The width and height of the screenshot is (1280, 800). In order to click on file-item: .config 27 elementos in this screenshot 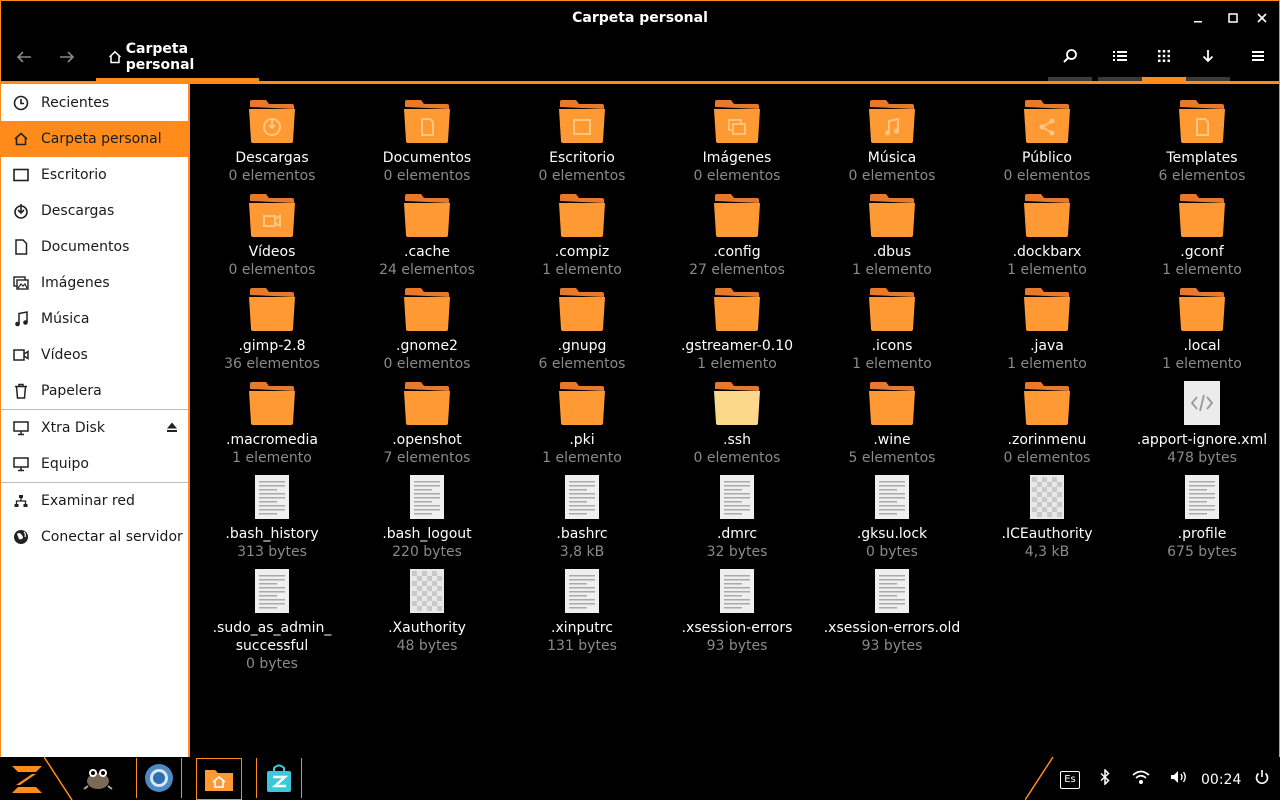, I will do `click(737, 235)`.